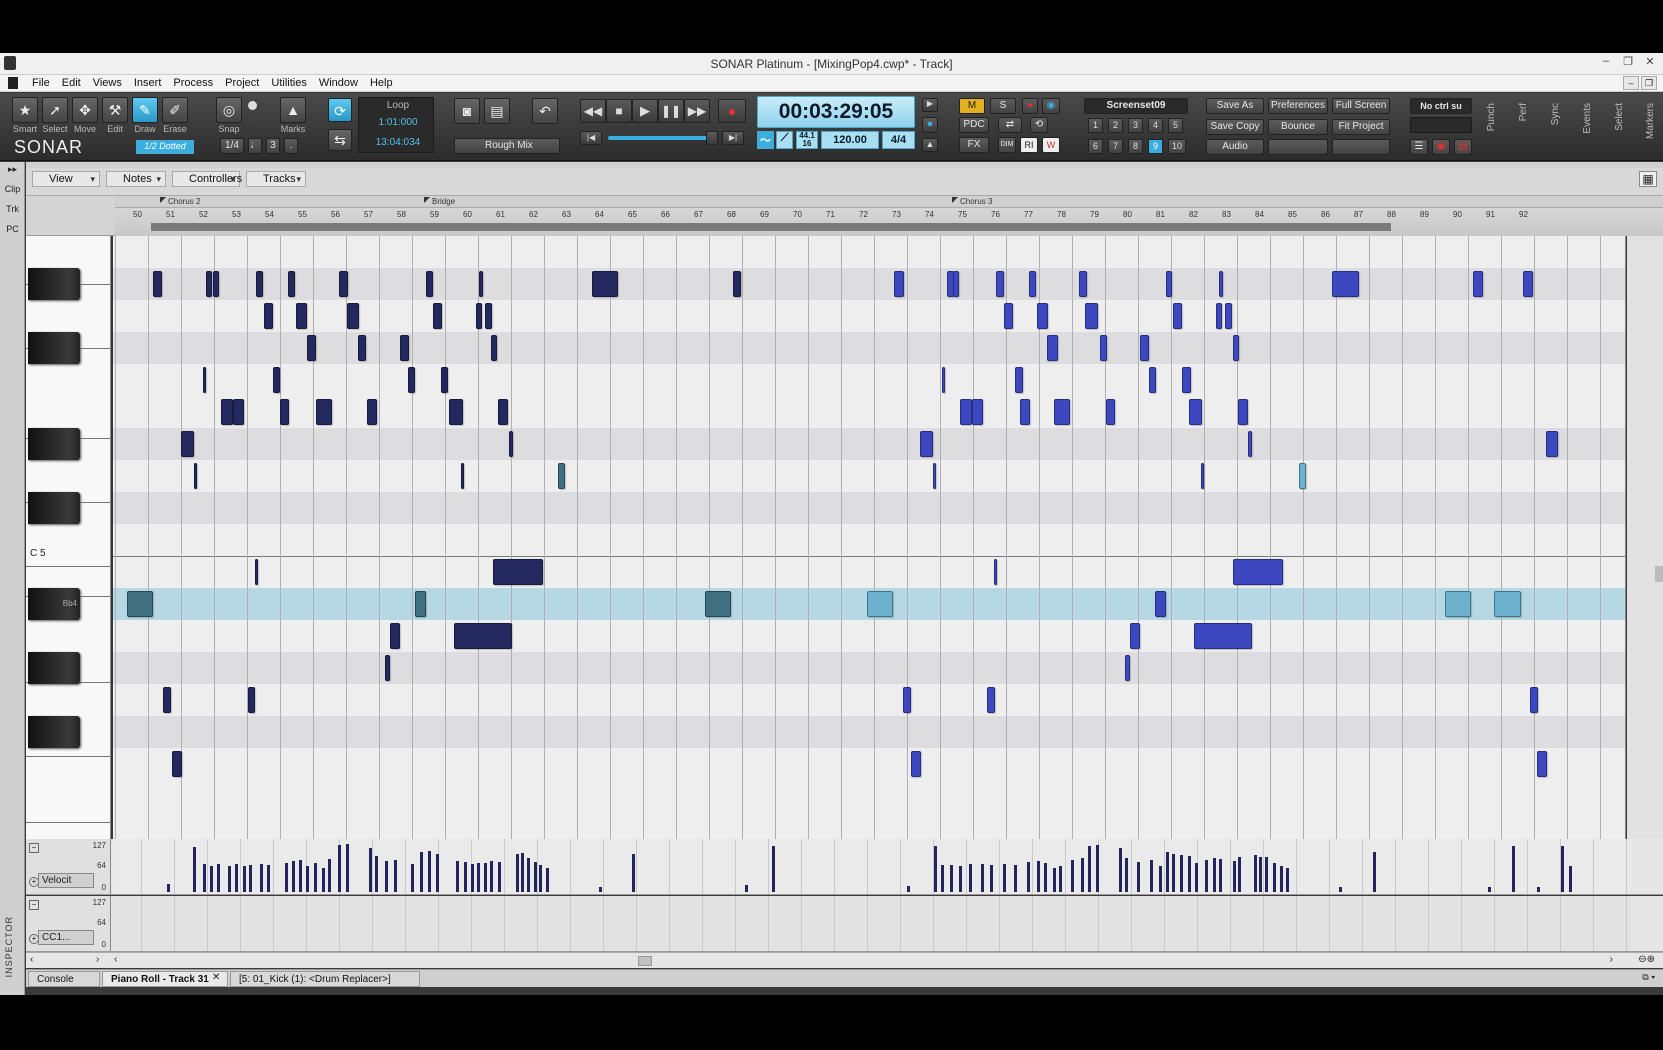  What do you see at coordinates (25, 110) in the screenshot?
I see `smart-tool-icon: ★` at bounding box center [25, 110].